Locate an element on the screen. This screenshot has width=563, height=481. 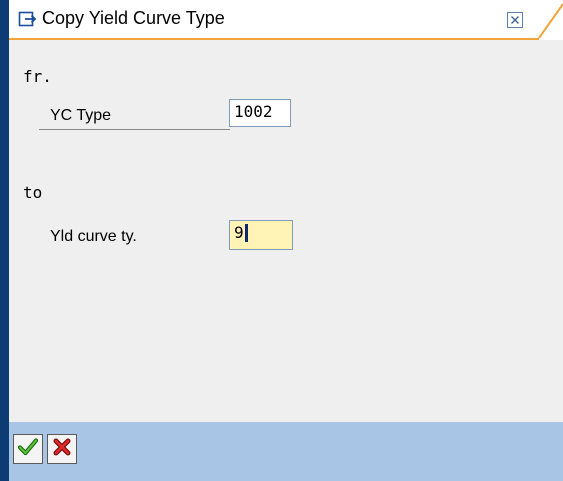
text-cursor is located at coordinates (246, 233).